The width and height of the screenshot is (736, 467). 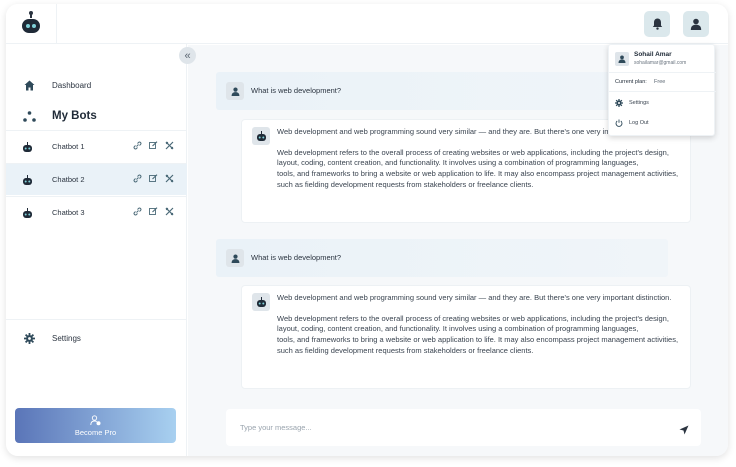 What do you see at coordinates (29, 116) in the screenshot?
I see `network-icon` at bounding box center [29, 116].